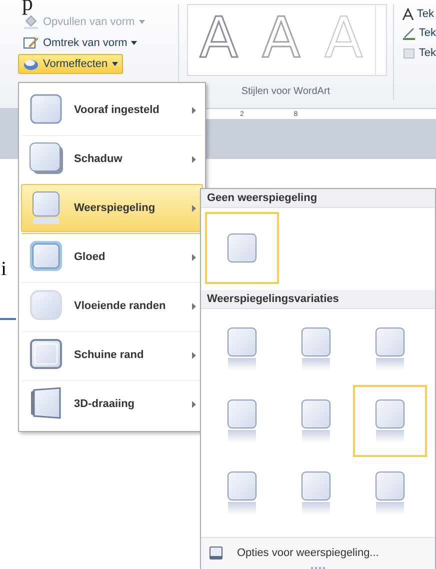 Image resolution: width=436 pixels, height=569 pixels. I want to click on menu-item: Schaduw, so click(112, 159).